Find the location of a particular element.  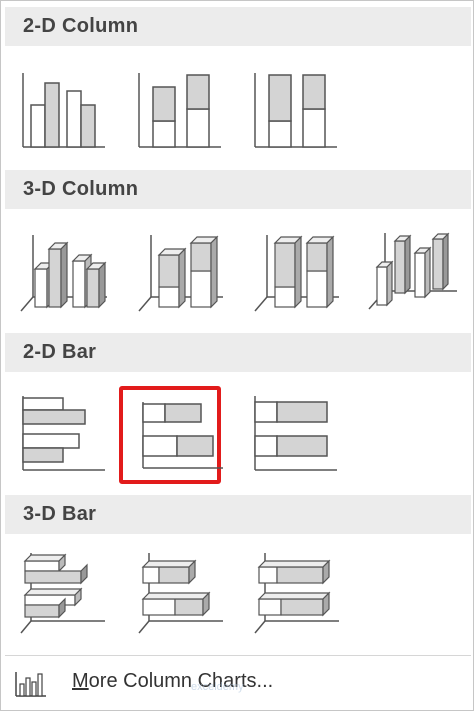

3d-clustered-bar-button is located at coordinates (66, 596).